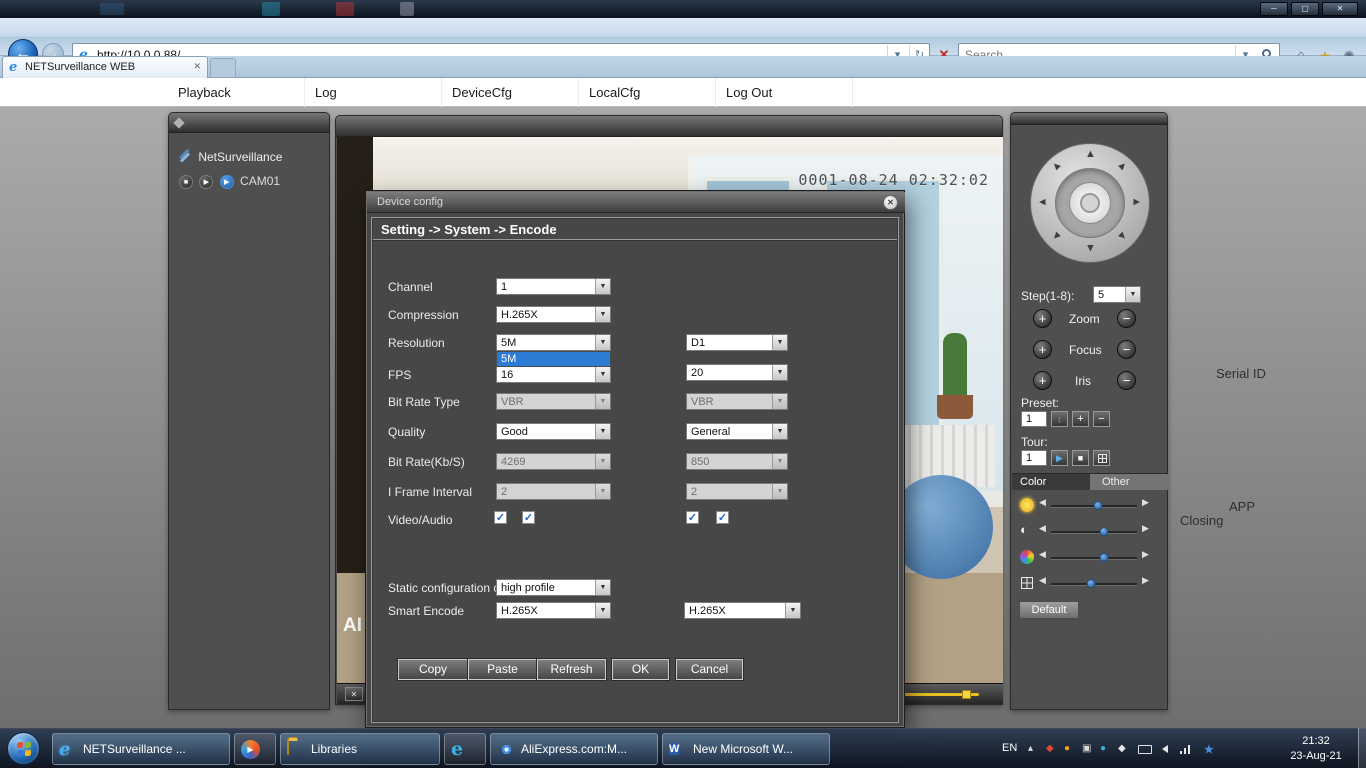 This screenshot has width=1366, height=768. I want to click on paste-button: Paste, so click(502, 669).